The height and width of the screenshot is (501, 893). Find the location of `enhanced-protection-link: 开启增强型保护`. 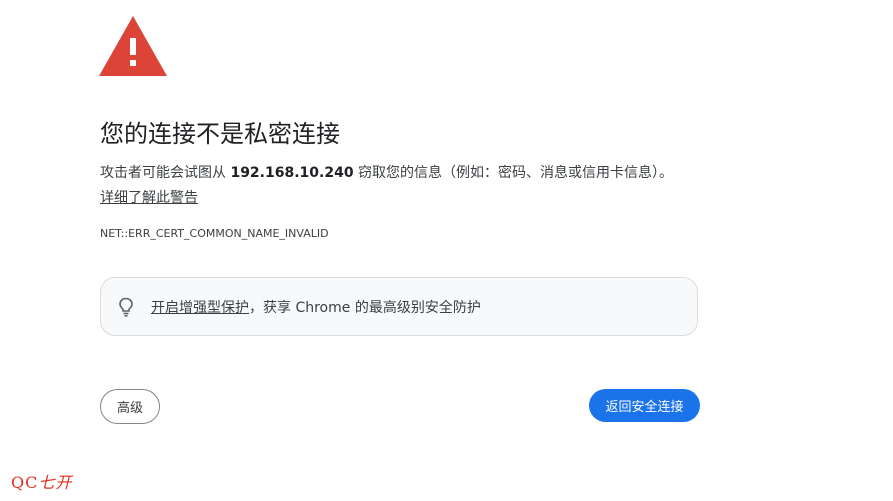

enhanced-protection-link: 开启增强型保护 is located at coordinates (200, 308).